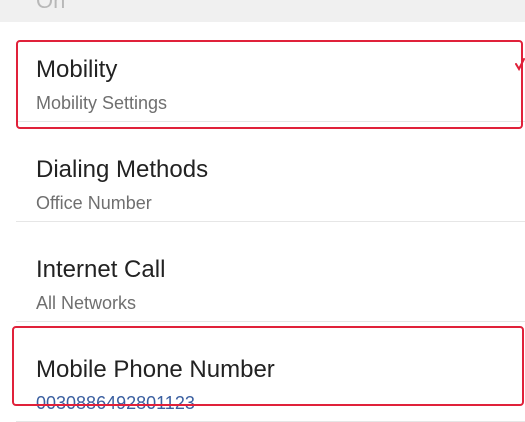 The height and width of the screenshot is (422, 525). I want to click on dialing-methods-title: Dialing Methods, so click(122, 169).